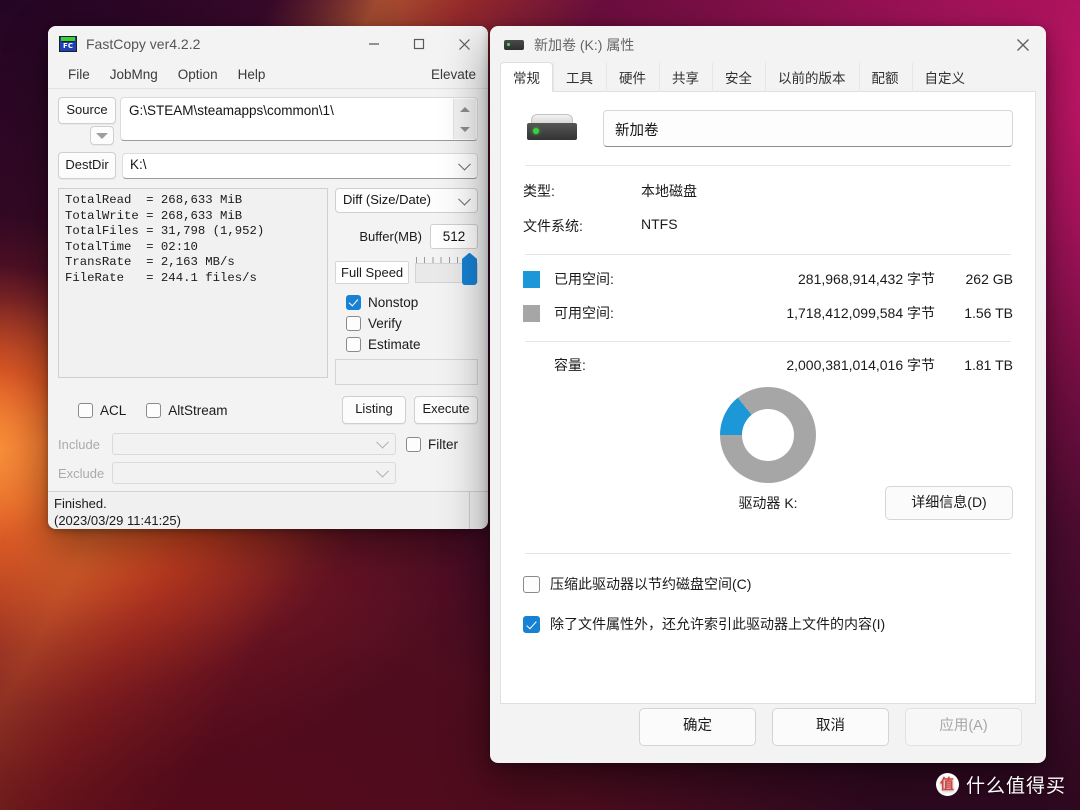 The height and width of the screenshot is (810, 1080). Describe the element at coordinates (945, 77) in the screenshot. I see `tab-customize: 自定义` at that location.